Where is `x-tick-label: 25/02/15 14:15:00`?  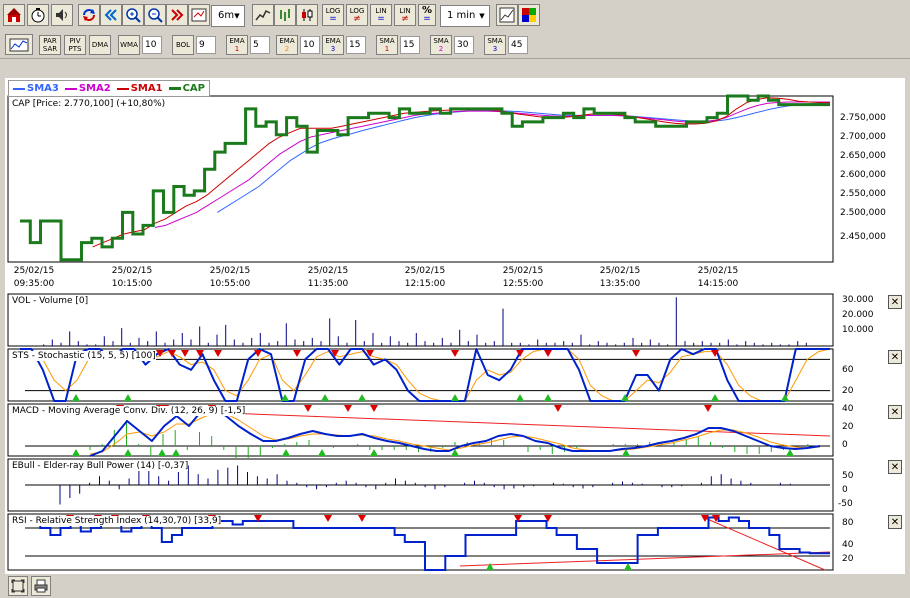 x-tick-label: 25/02/15 14:15:00 is located at coordinates (718, 278).